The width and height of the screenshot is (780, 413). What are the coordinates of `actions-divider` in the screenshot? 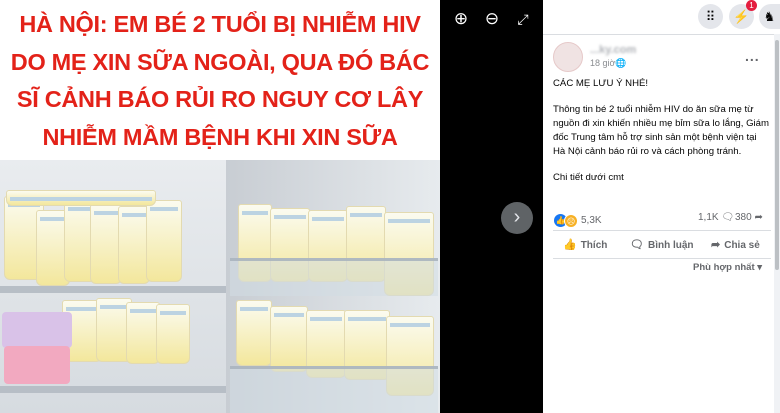 It's located at (662, 230).